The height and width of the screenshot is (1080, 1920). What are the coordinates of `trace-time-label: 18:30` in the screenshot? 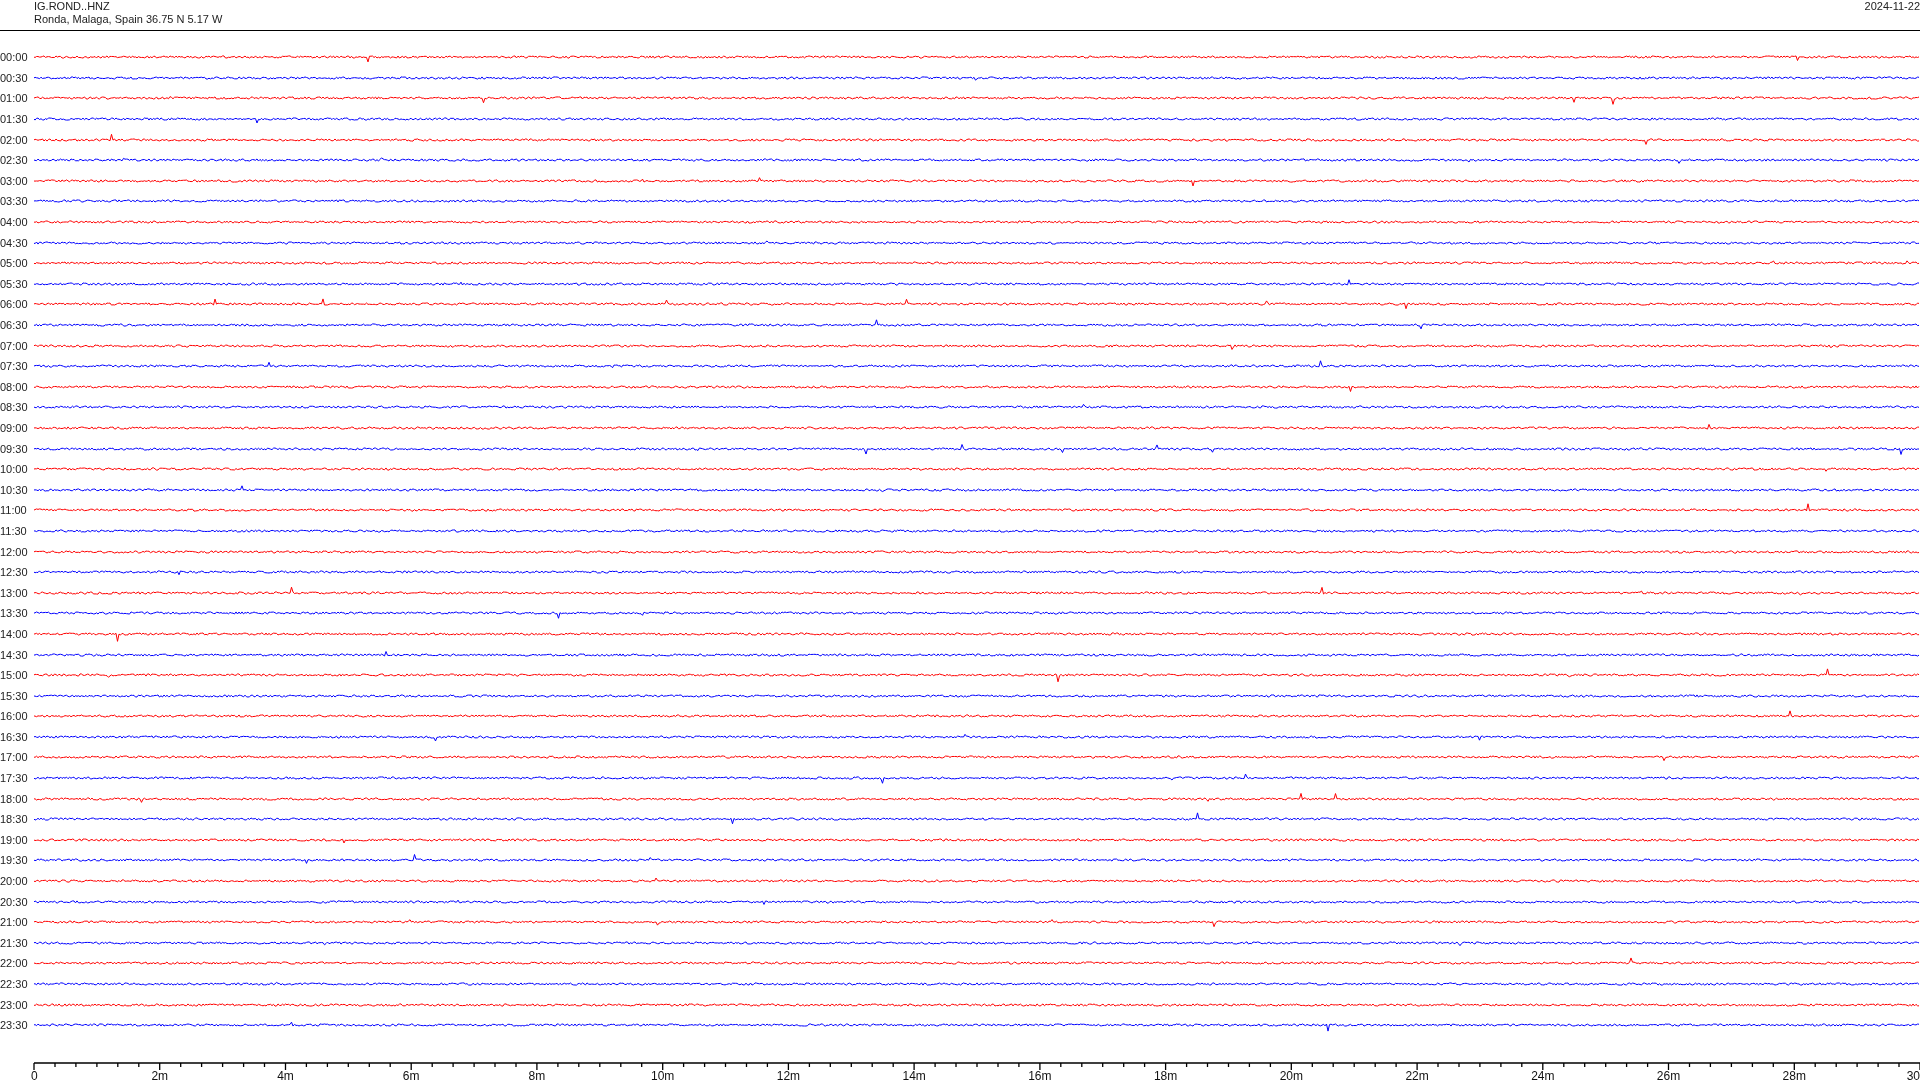 It's located at (14, 819).